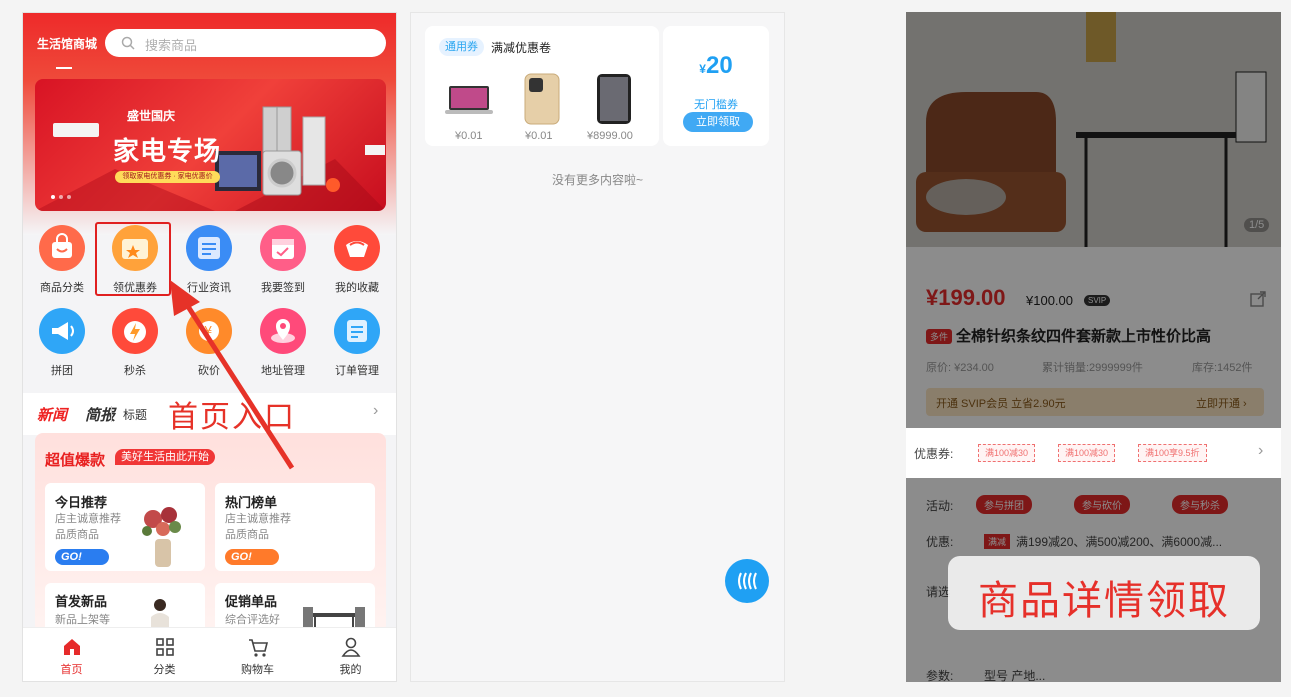  Describe the element at coordinates (82, 620) in the screenshot. I see `card-desc: 新品上架等` at that location.